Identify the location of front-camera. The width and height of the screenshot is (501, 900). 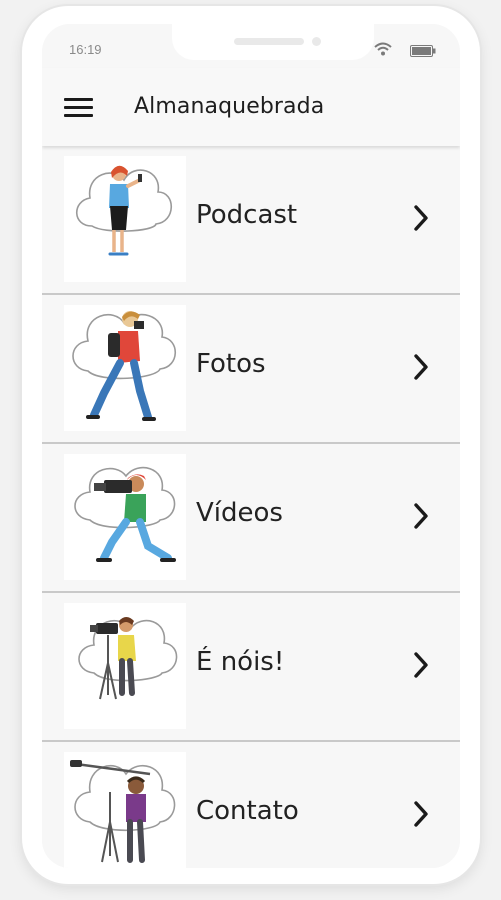
(316, 41).